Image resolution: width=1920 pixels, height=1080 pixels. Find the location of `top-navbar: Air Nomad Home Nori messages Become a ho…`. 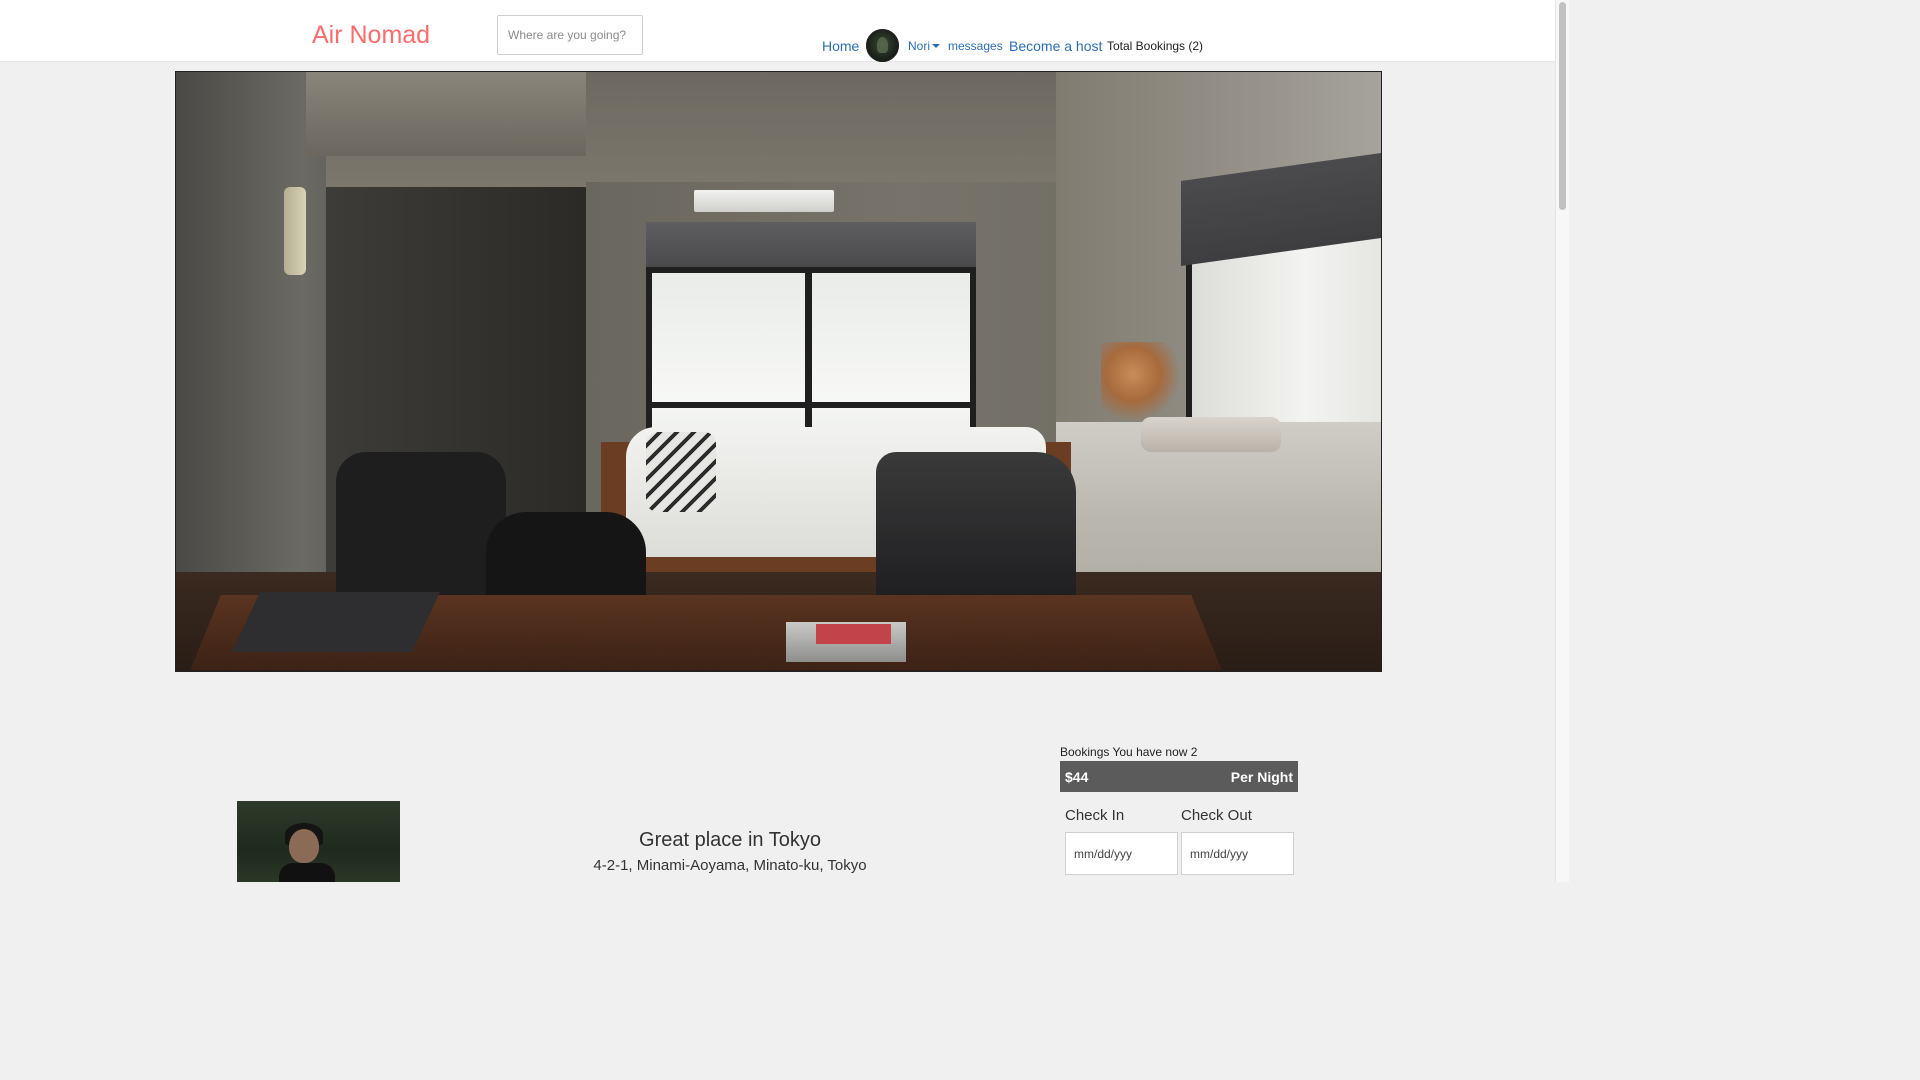

top-navbar: Air Nomad Home Nori messages Become a ho… is located at coordinates (777, 31).